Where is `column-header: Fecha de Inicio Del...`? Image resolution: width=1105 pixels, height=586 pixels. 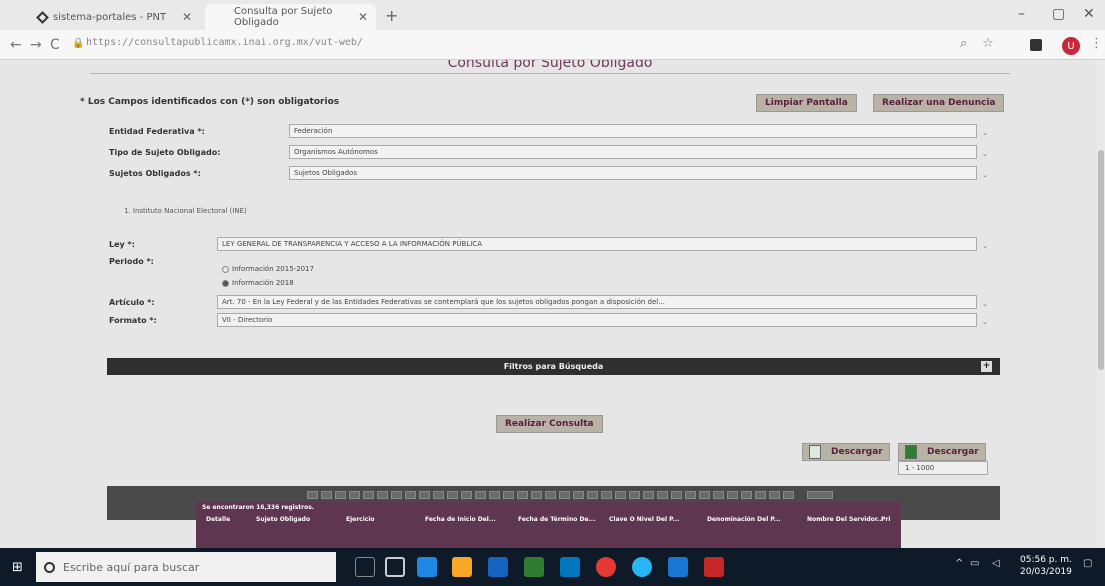 column-header: Fecha de Inicio Del... is located at coordinates (460, 519).